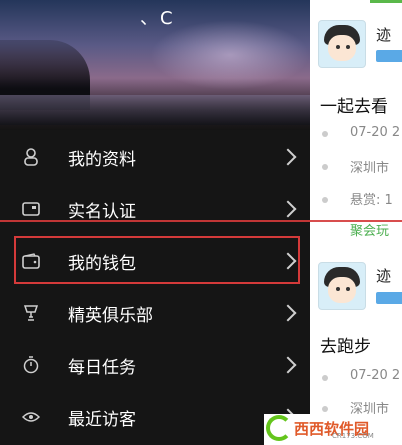 The image size is (402, 445). I want to click on eye-icon, so click(31, 417).